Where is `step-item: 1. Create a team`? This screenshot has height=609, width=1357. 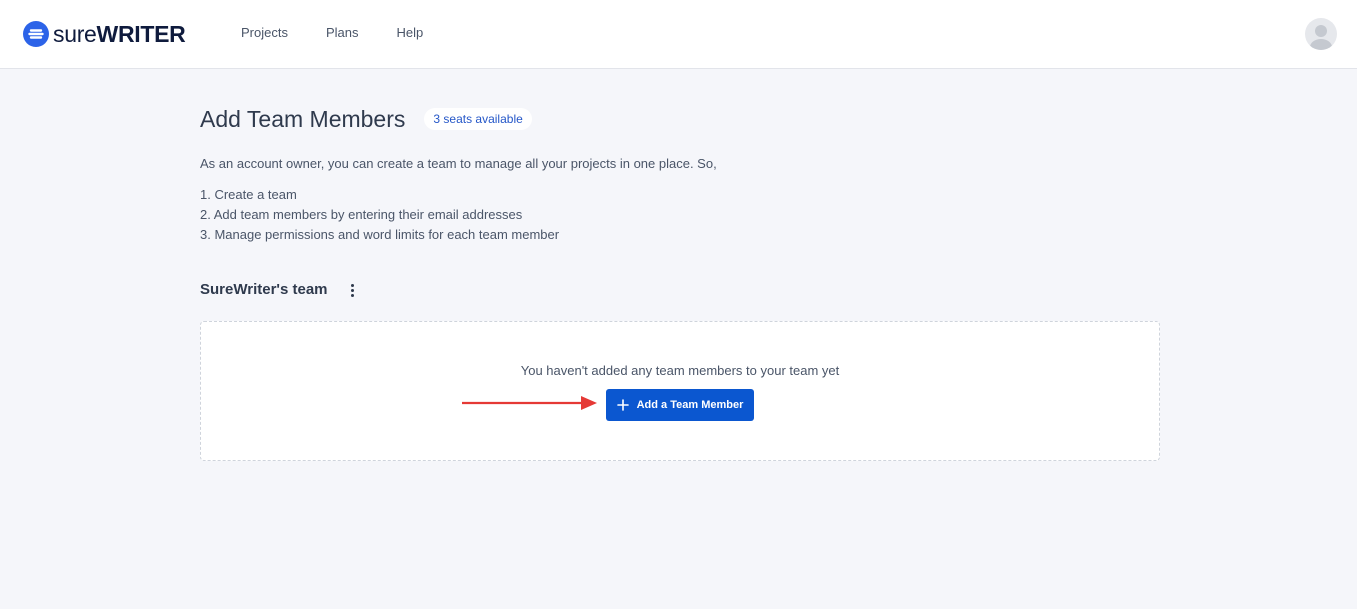
step-item: 1. Create a team is located at coordinates (248, 194).